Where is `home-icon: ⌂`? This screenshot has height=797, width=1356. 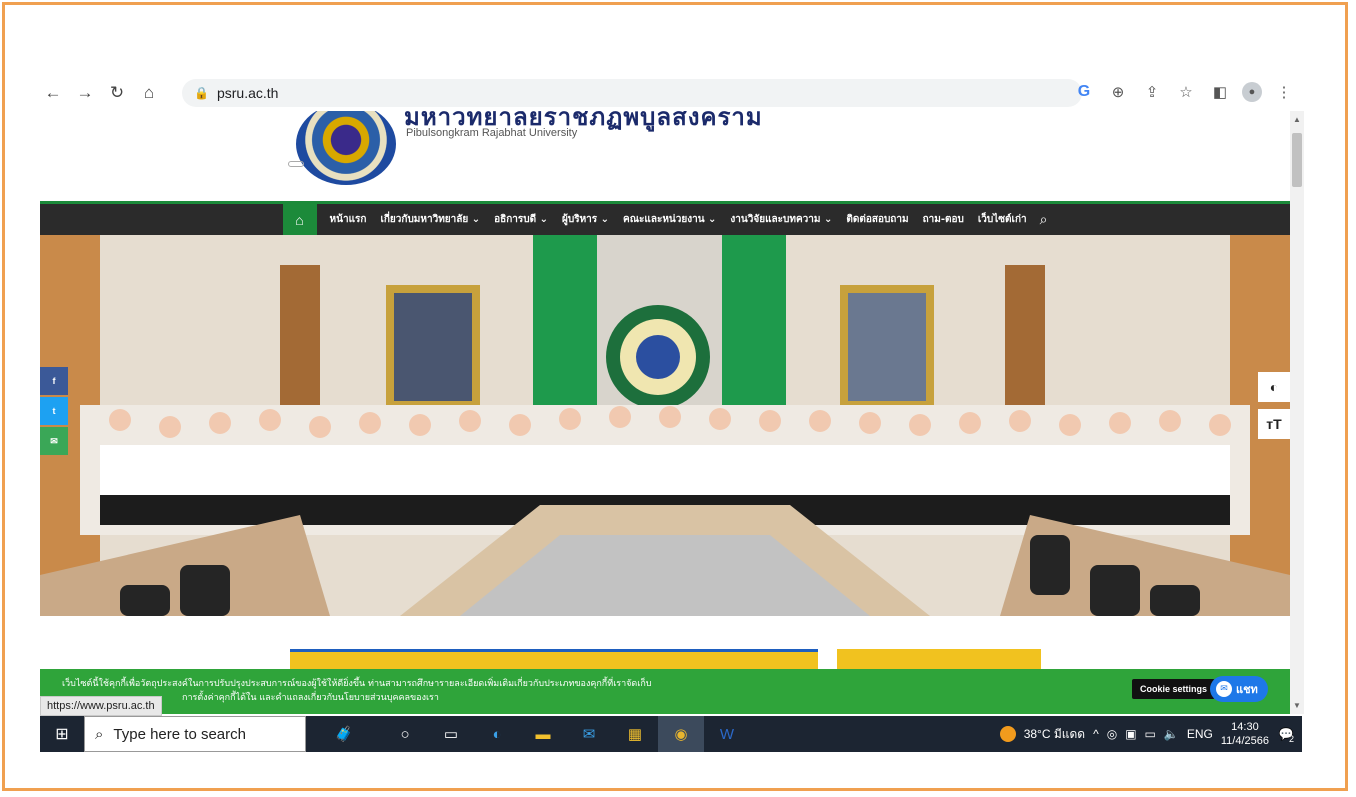 home-icon: ⌂ is located at coordinates (149, 93).